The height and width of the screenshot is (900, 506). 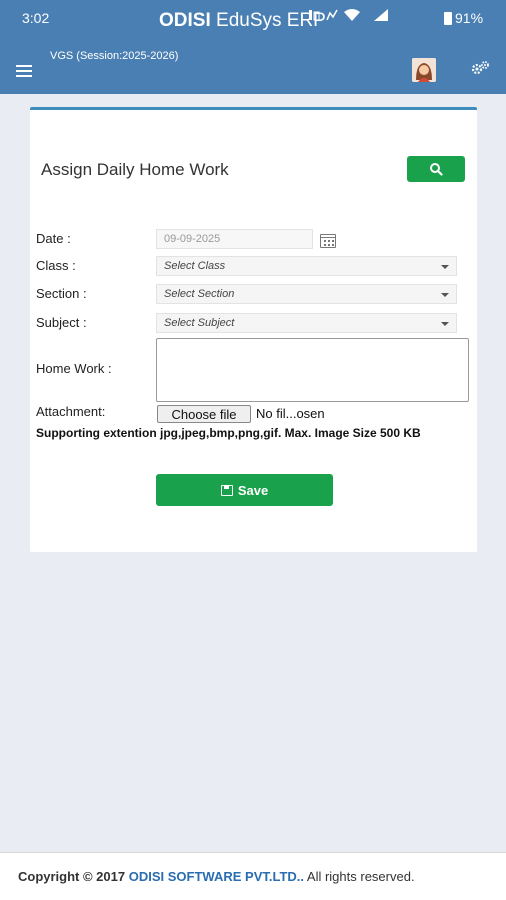 What do you see at coordinates (204, 414) in the screenshot?
I see `choose-file-button: Choose file` at bounding box center [204, 414].